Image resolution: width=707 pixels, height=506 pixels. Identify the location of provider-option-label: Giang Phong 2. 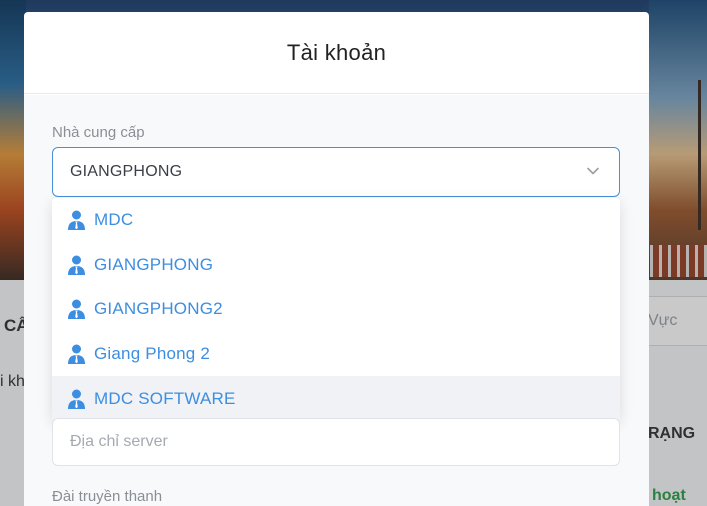
(152, 354).